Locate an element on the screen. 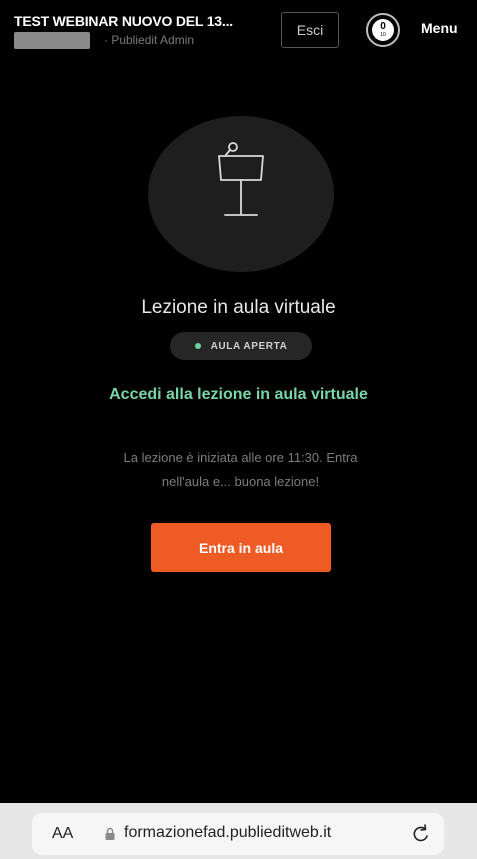 This screenshot has height=859, width=477. author-name-redacted is located at coordinates (52, 40).